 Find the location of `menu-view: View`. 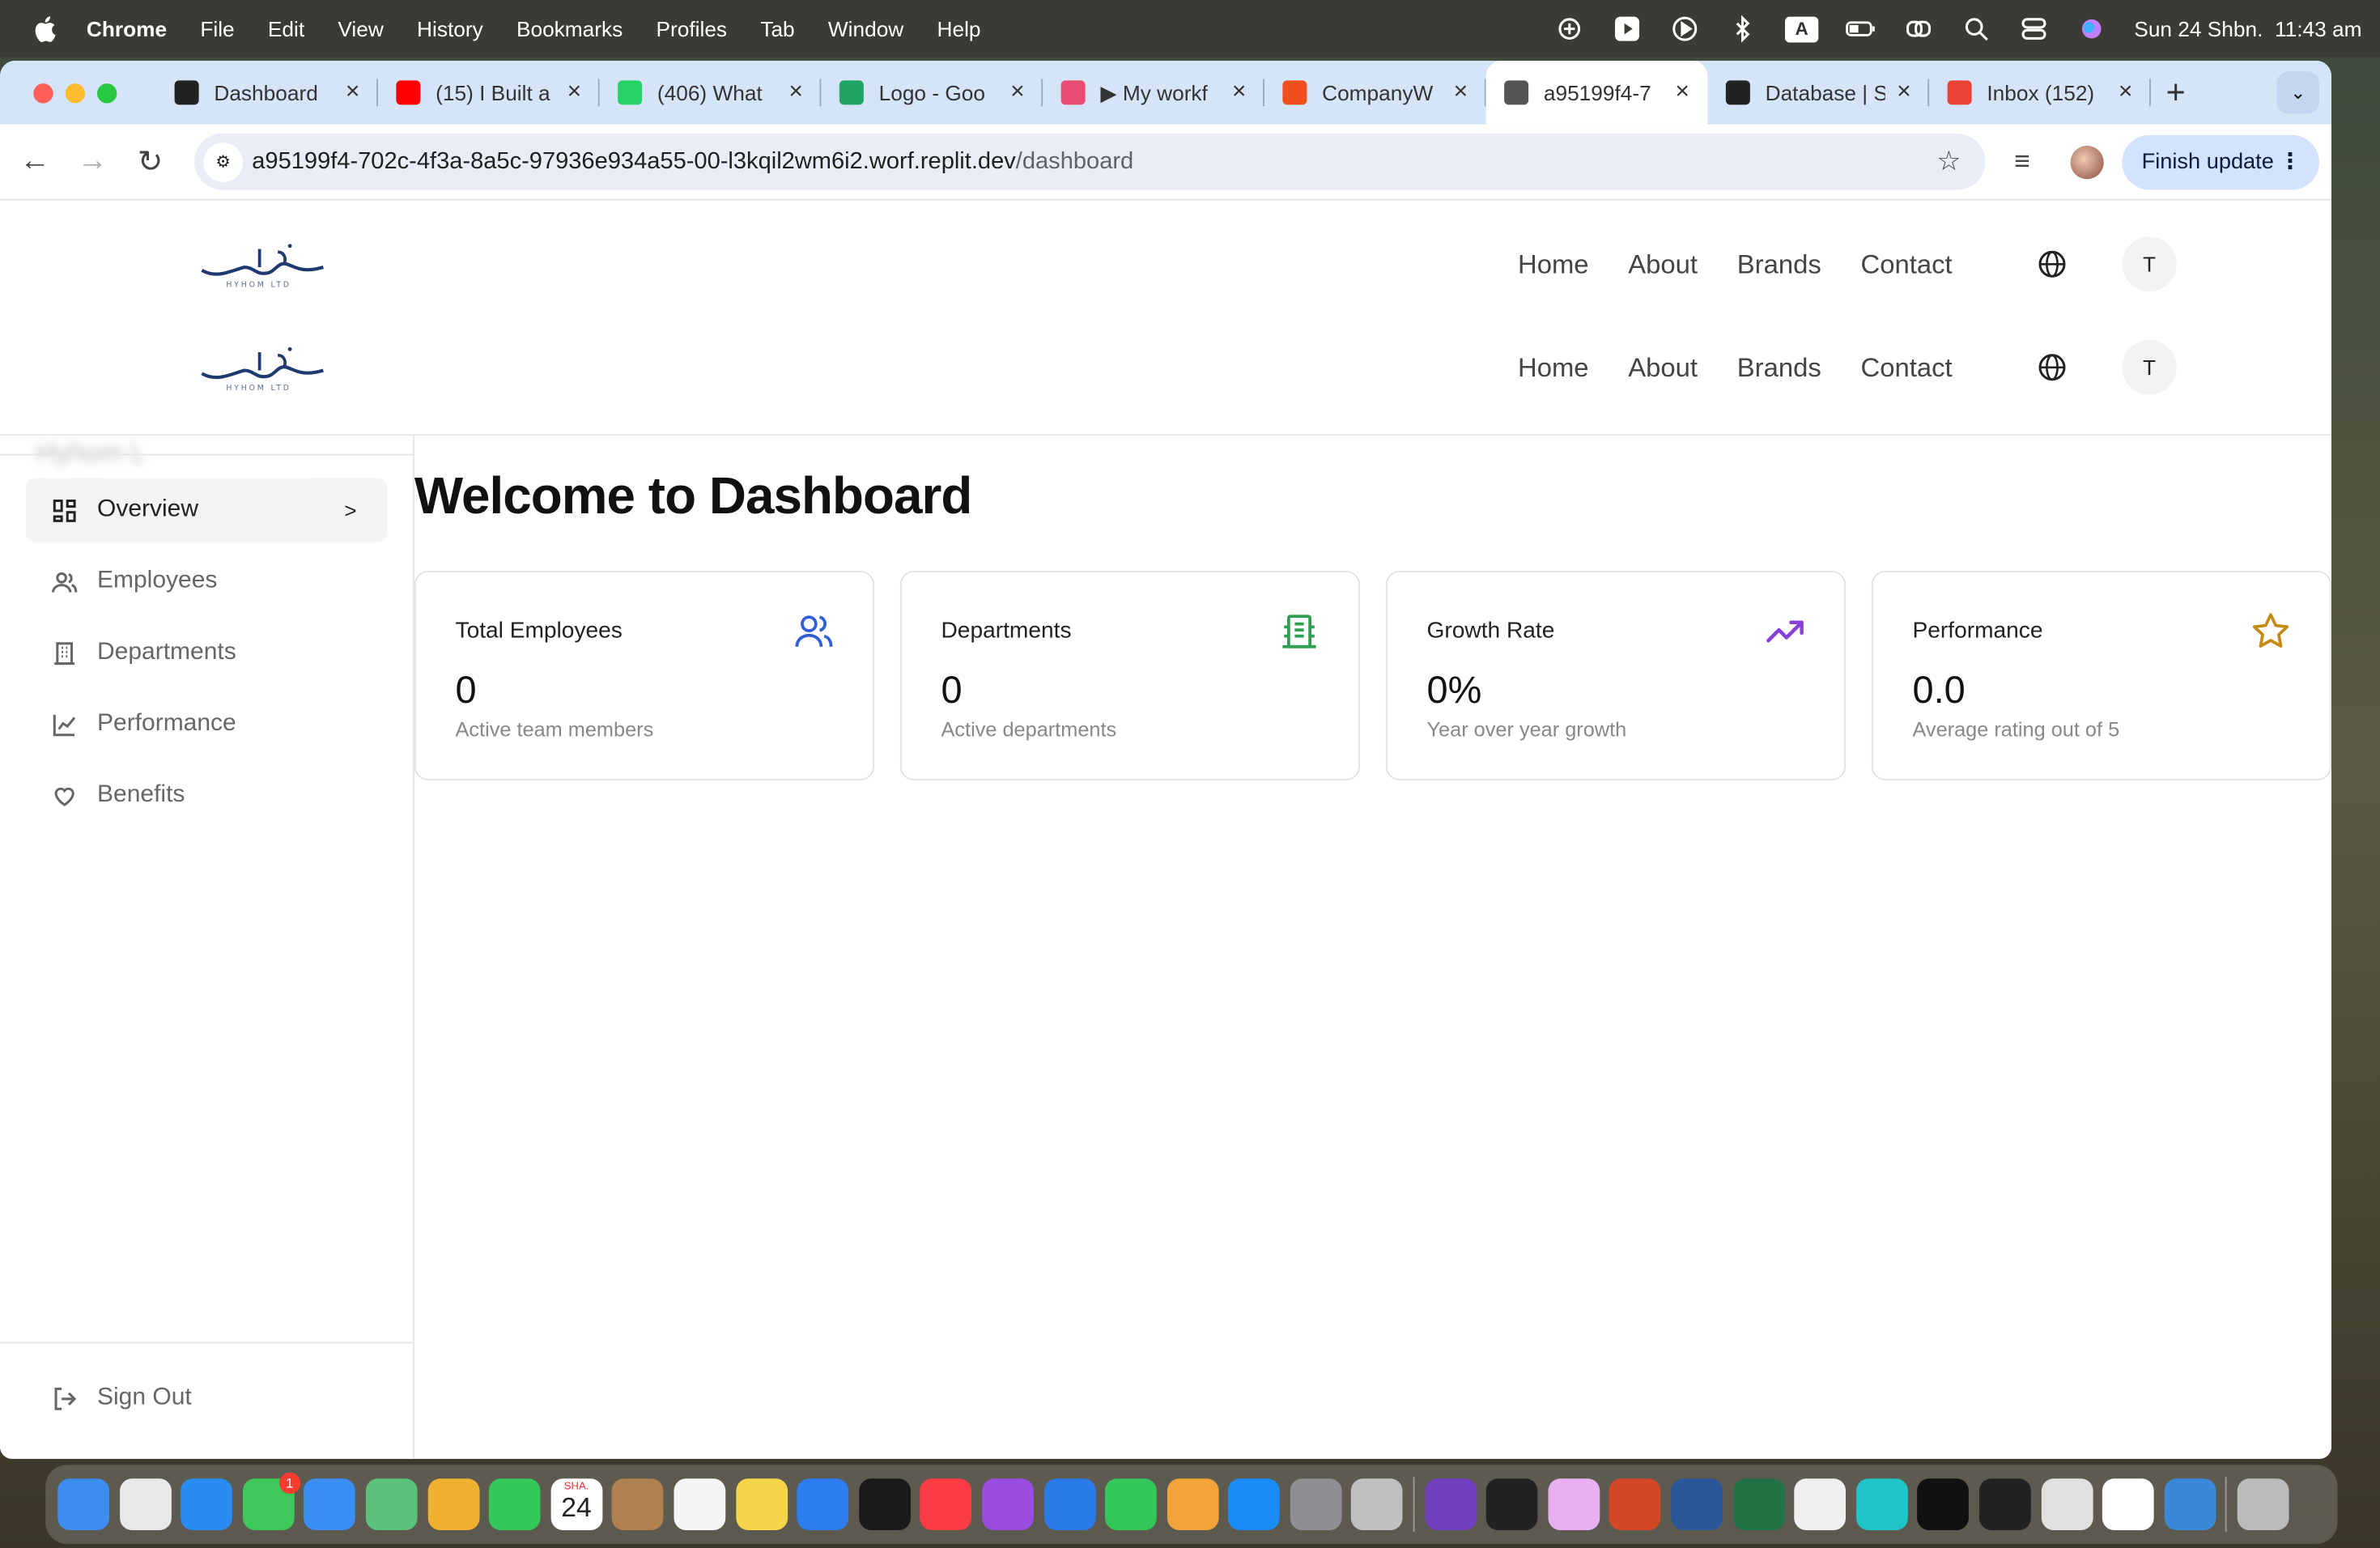

menu-view: View is located at coordinates (361, 29).